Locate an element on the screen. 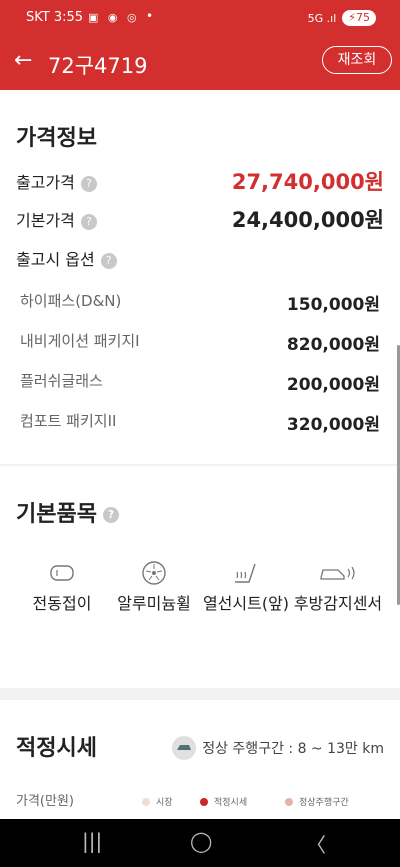 The width and height of the screenshot is (400, 867). recent-apps-icon: ||| is located at coordinates (92, 841).